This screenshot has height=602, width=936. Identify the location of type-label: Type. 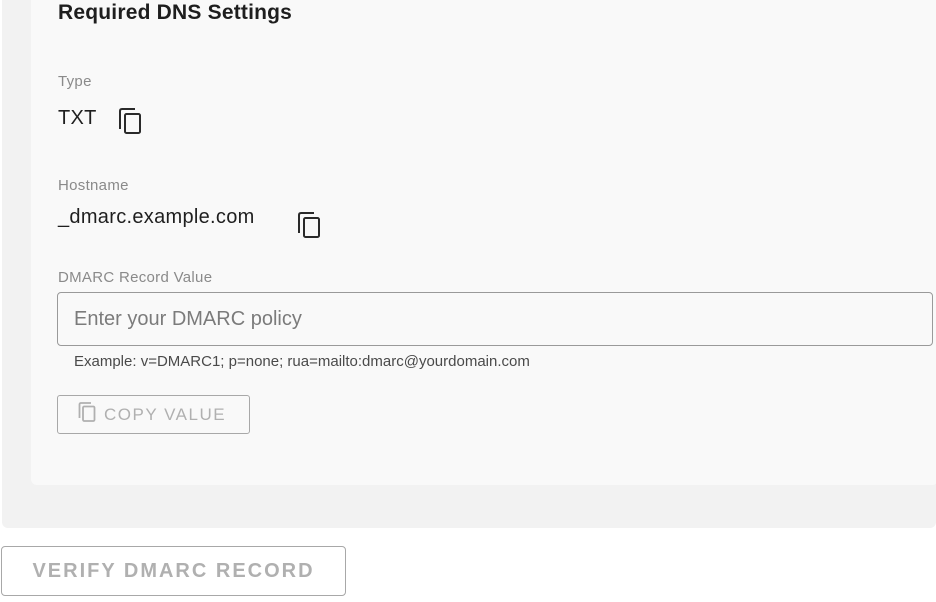
(75, 81).